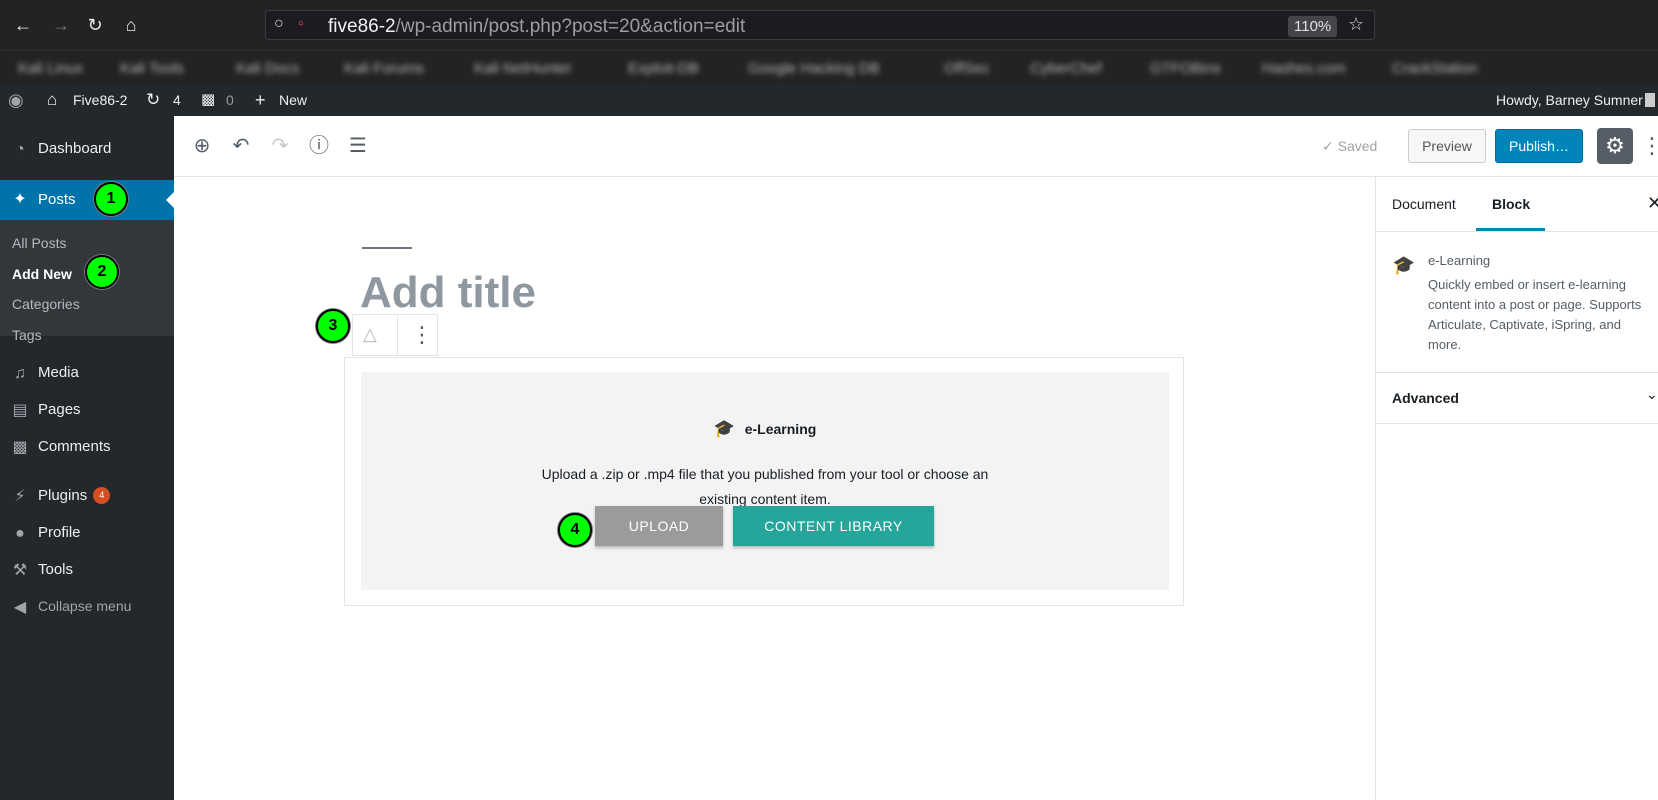  Describe the element at coordinates (1447, 146) in the screenshot. I see `preview-button: Preview` at that location.